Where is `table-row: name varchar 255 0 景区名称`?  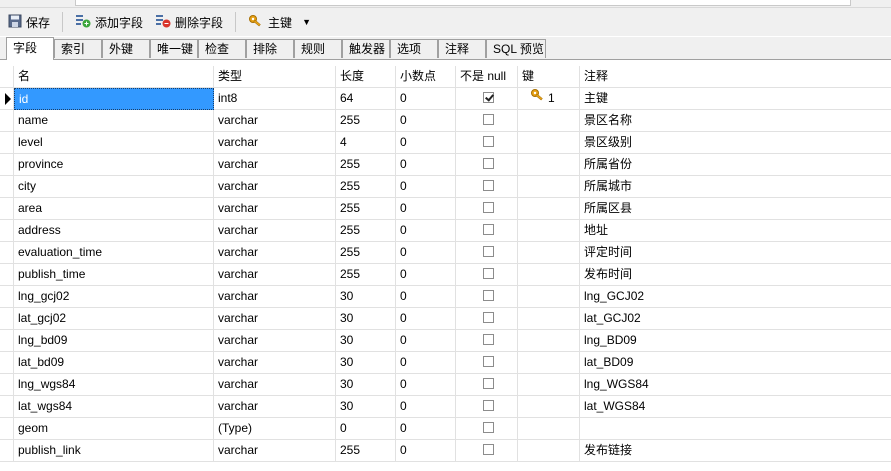 table-row: name varchar 255 0 景区名称 is located at coordinates (445, 121).